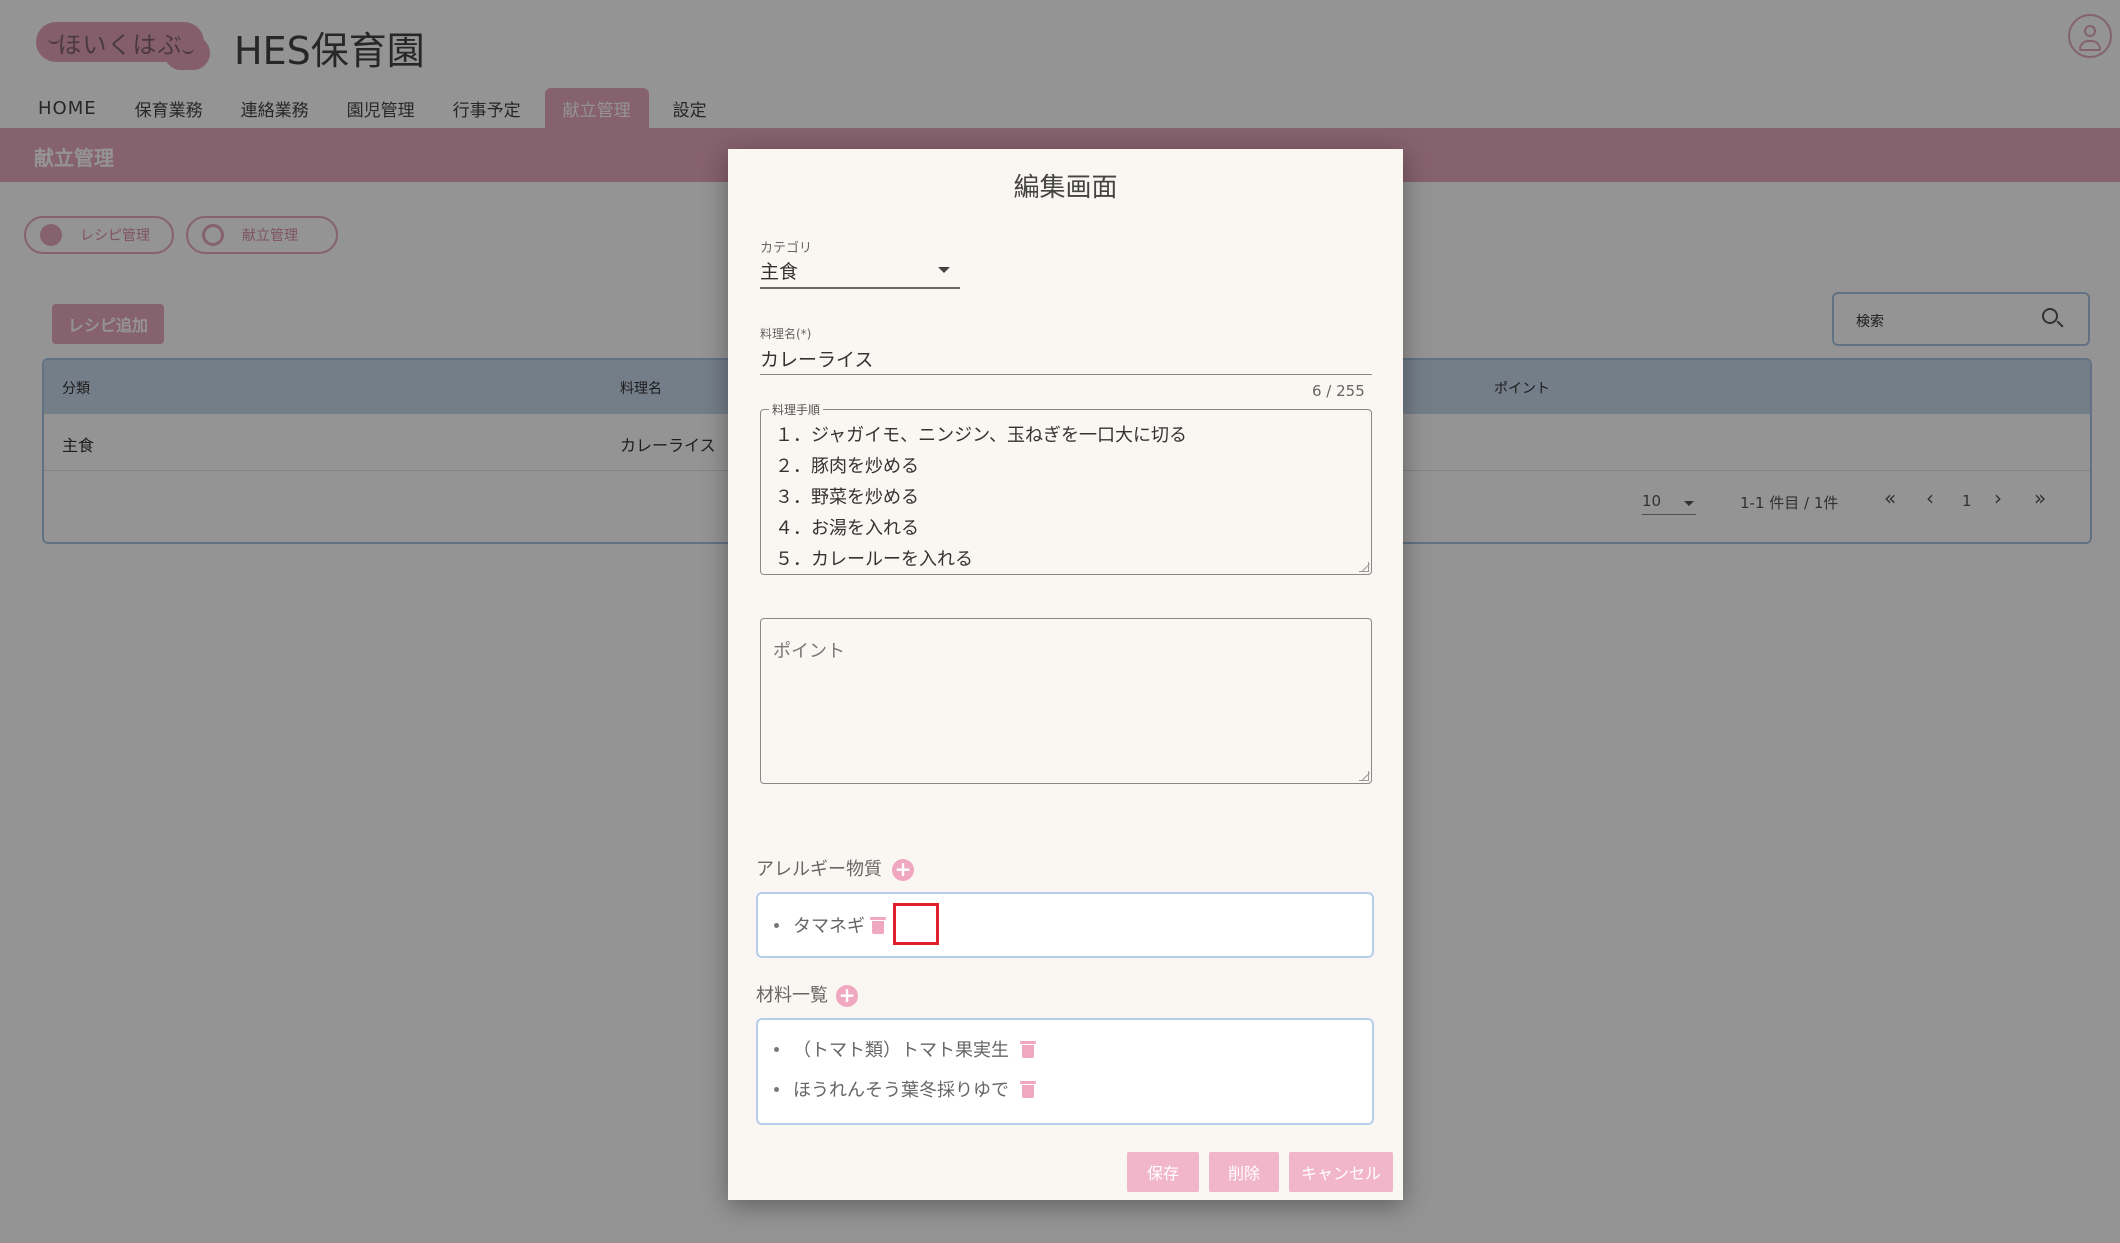 This screenshot has width=2120, height=1243. What do you see at coordinates (792, 995) in the screenshot?
I see `ingredients-label: 材料一覧` at bounding box center [792, 995].